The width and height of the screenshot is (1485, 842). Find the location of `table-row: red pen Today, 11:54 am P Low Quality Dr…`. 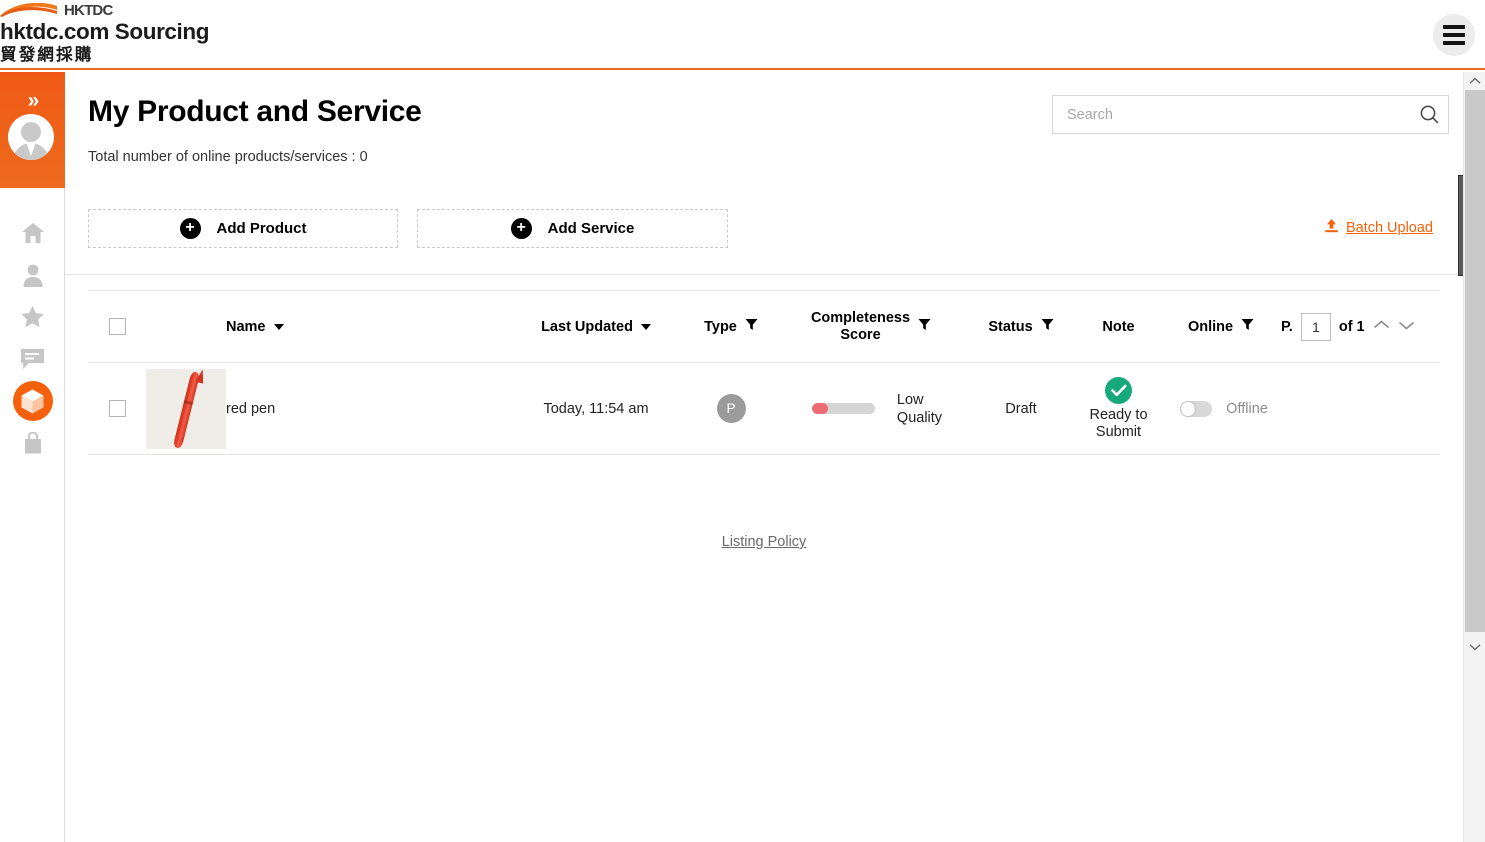

table-row: red pen Today, 11:54 am P Low Quality Dr… is located at coordinates (764, 409).